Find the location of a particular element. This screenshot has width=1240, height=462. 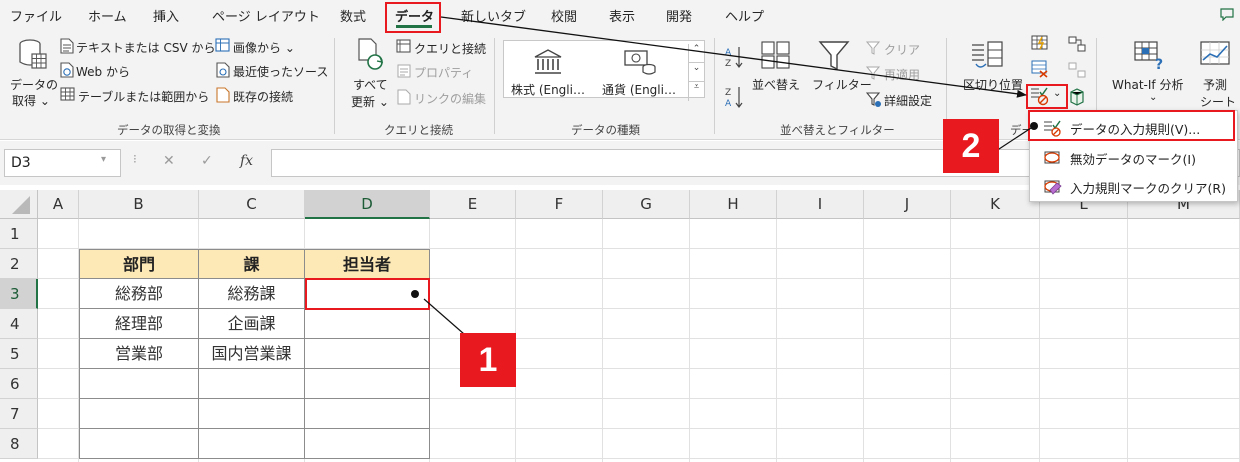

forecast-chart-icon is located at coordinates (1215, 53).